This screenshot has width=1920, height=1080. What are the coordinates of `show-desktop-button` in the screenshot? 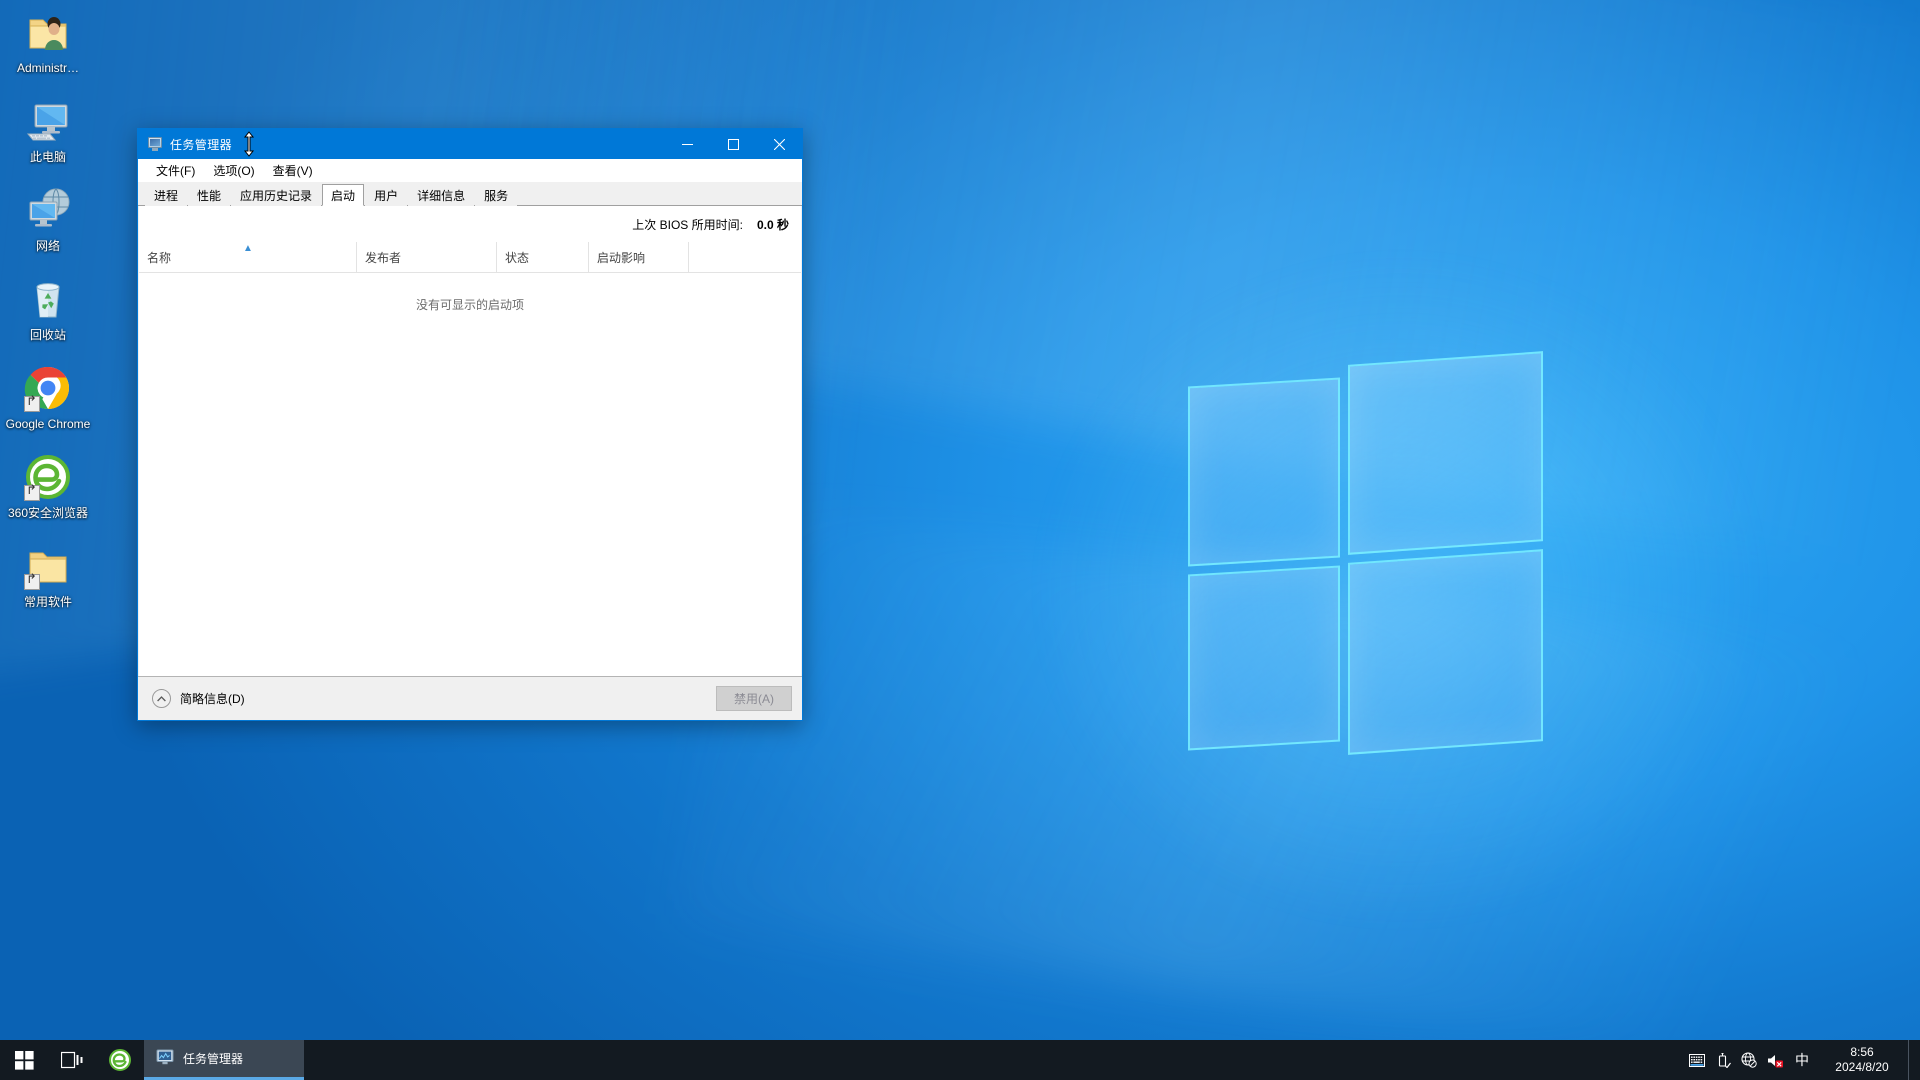 It's located at (1912, 1060).